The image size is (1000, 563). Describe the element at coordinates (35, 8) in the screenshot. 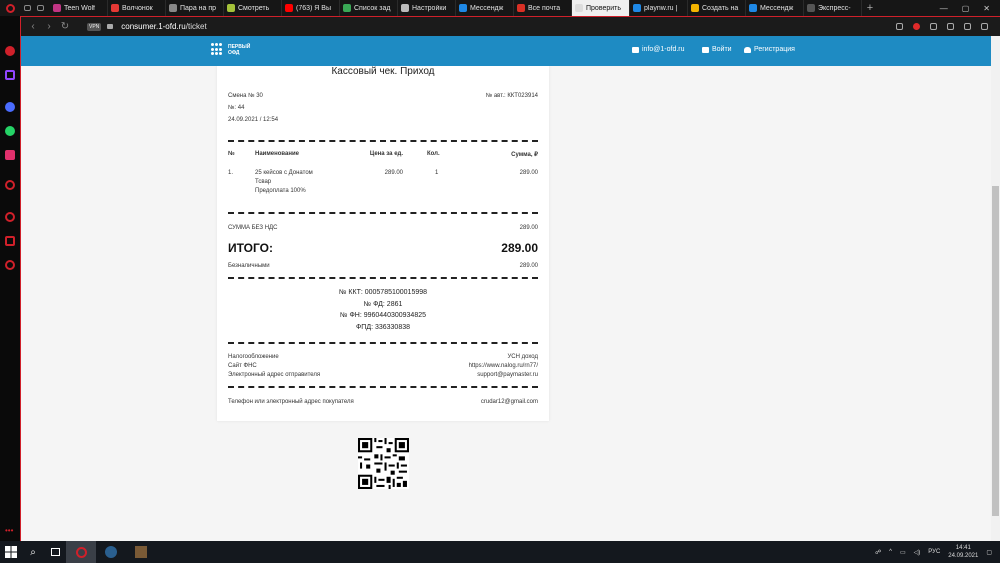

I see `tab-controls` at that location.